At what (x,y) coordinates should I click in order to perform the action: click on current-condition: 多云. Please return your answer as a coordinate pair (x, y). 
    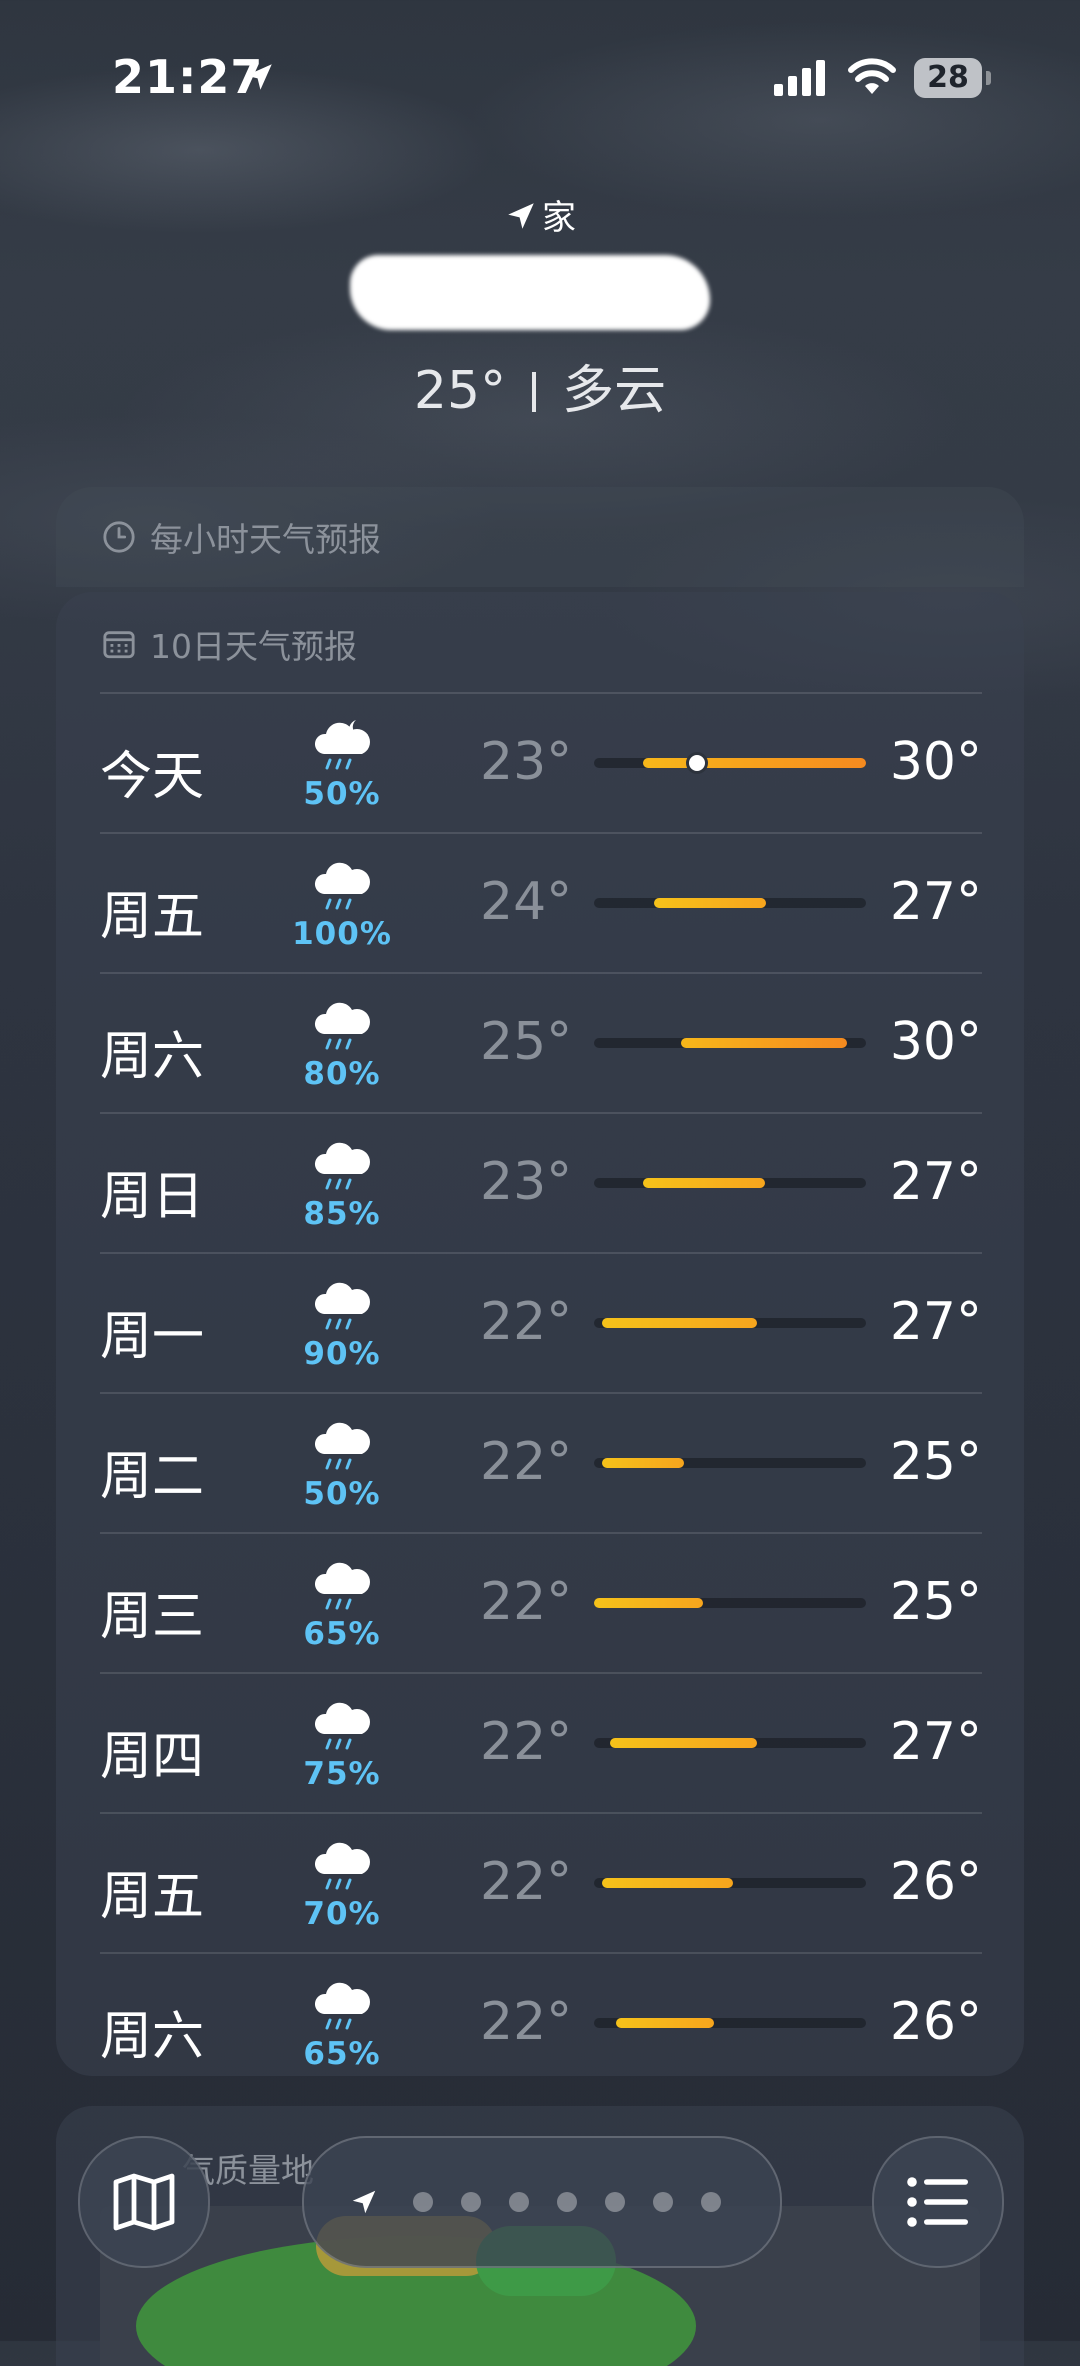
    Looking at the image, I should click on (614, 391).